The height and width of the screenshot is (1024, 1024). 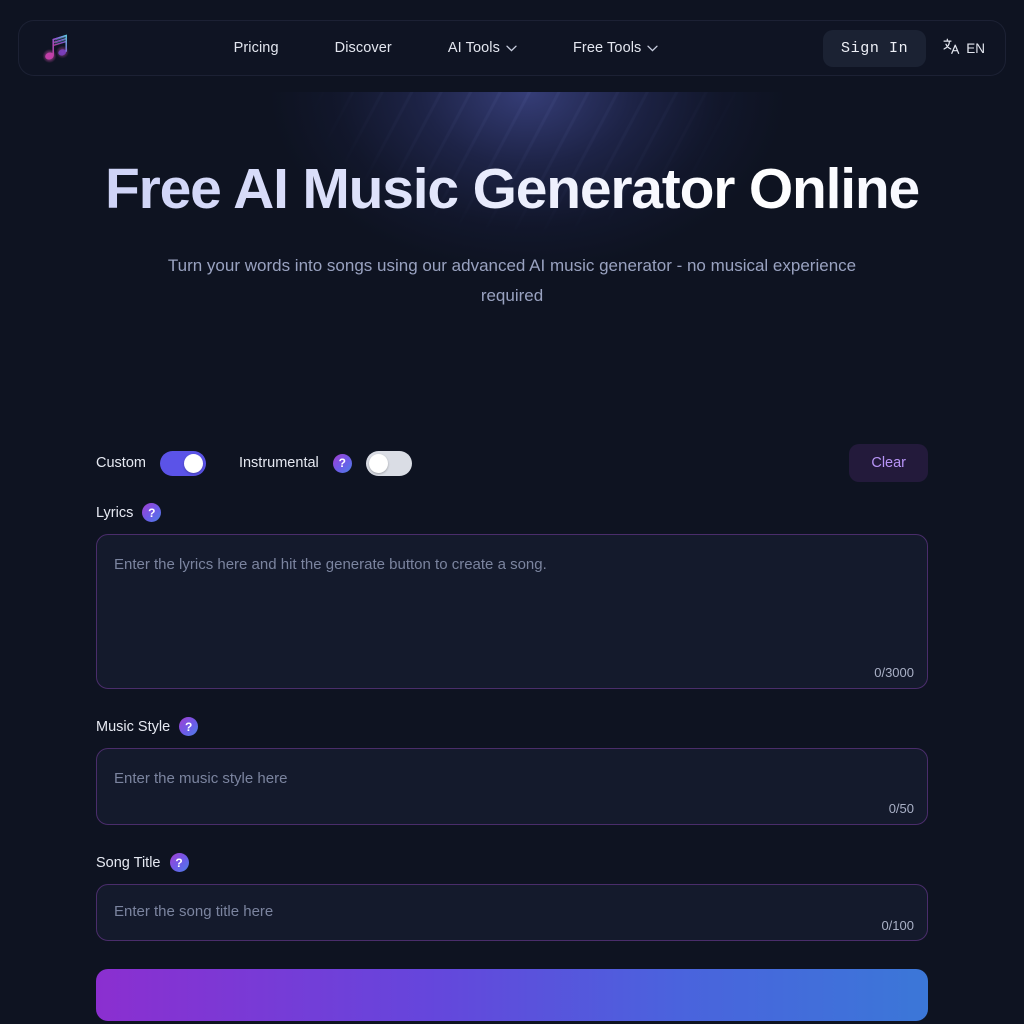 I want to click on language-selector: EN, so click(x=963, y=48).